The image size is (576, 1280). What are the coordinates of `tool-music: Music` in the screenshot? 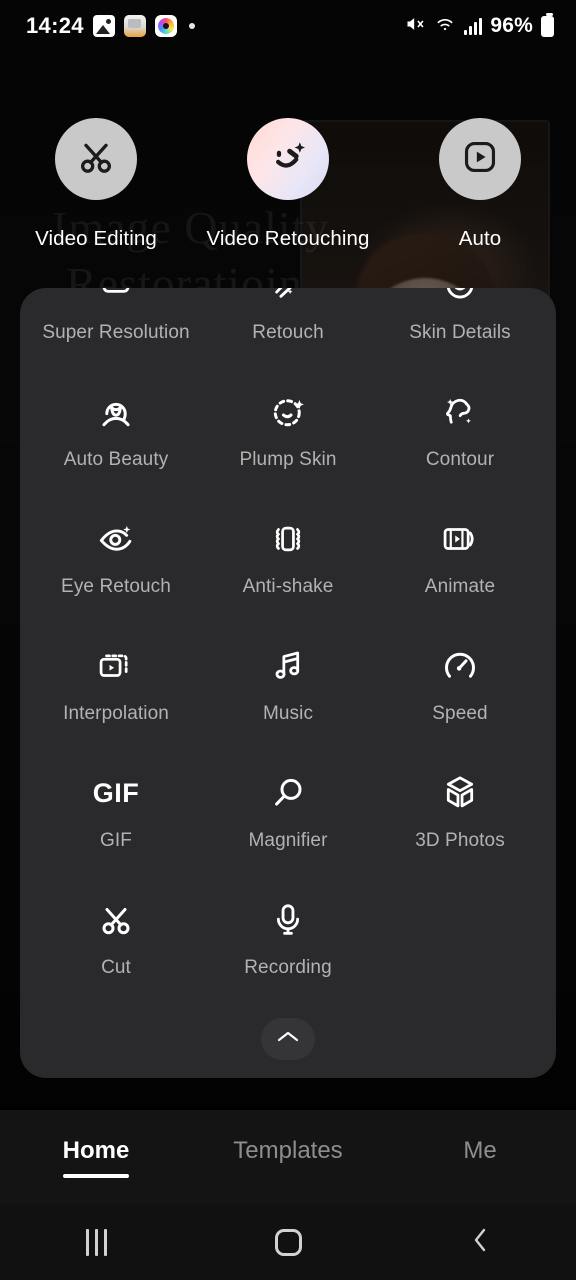 It's located at (288, 678).